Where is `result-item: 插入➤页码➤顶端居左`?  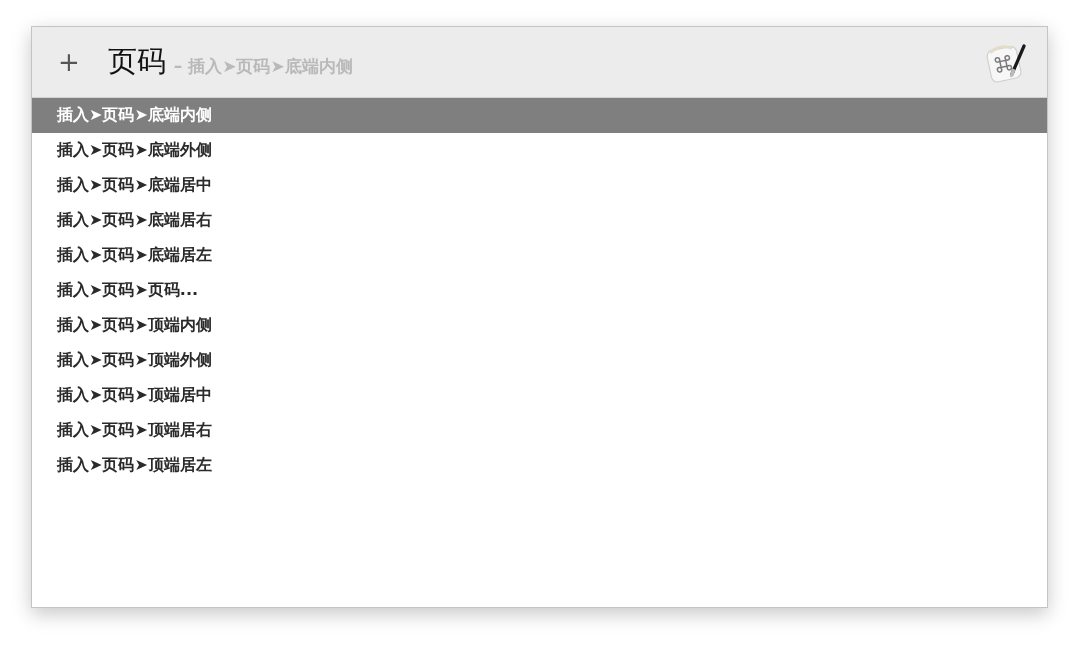 result-item: 插入➤页码➤顶端居左 is located at coordinates (539, 465).